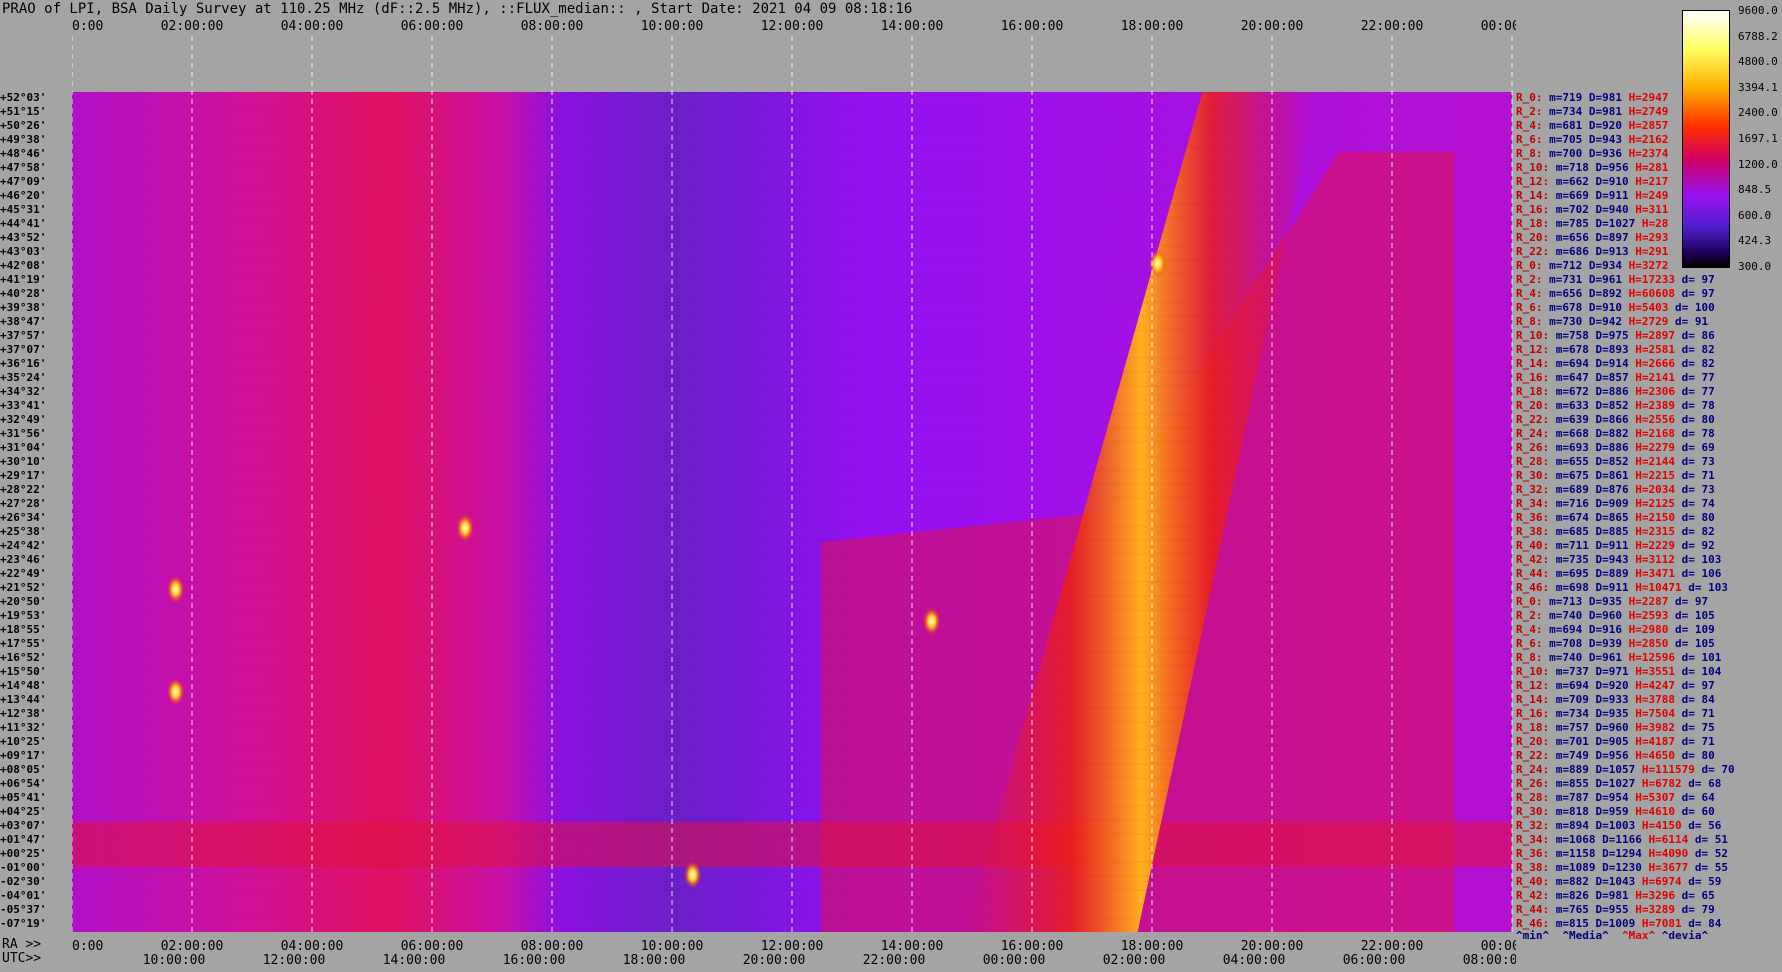 The image size is (1782, 972). What do you see at coordinates (1694, 475) in the screenshot?
I see `row-stat-field: d= 71` at bounding box center [1694, 475].